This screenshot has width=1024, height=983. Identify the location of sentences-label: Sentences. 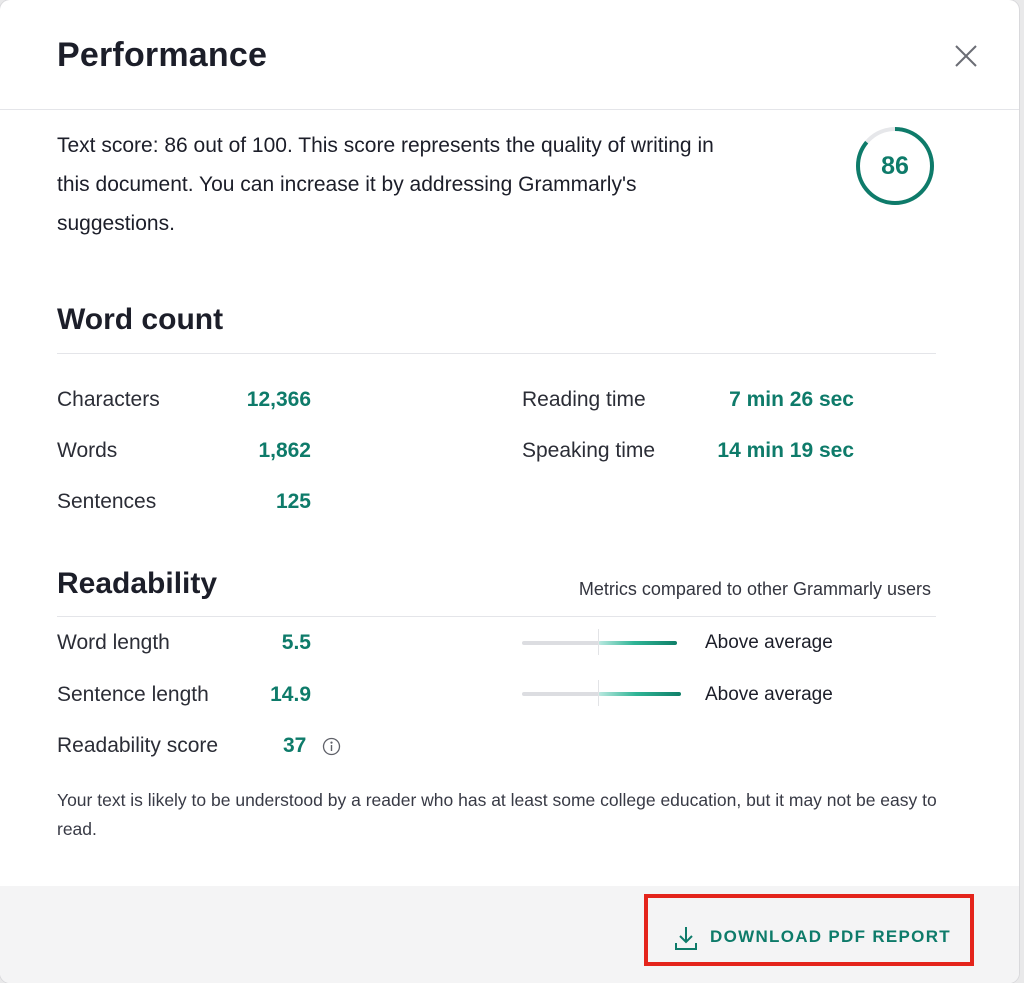
(107, 501).